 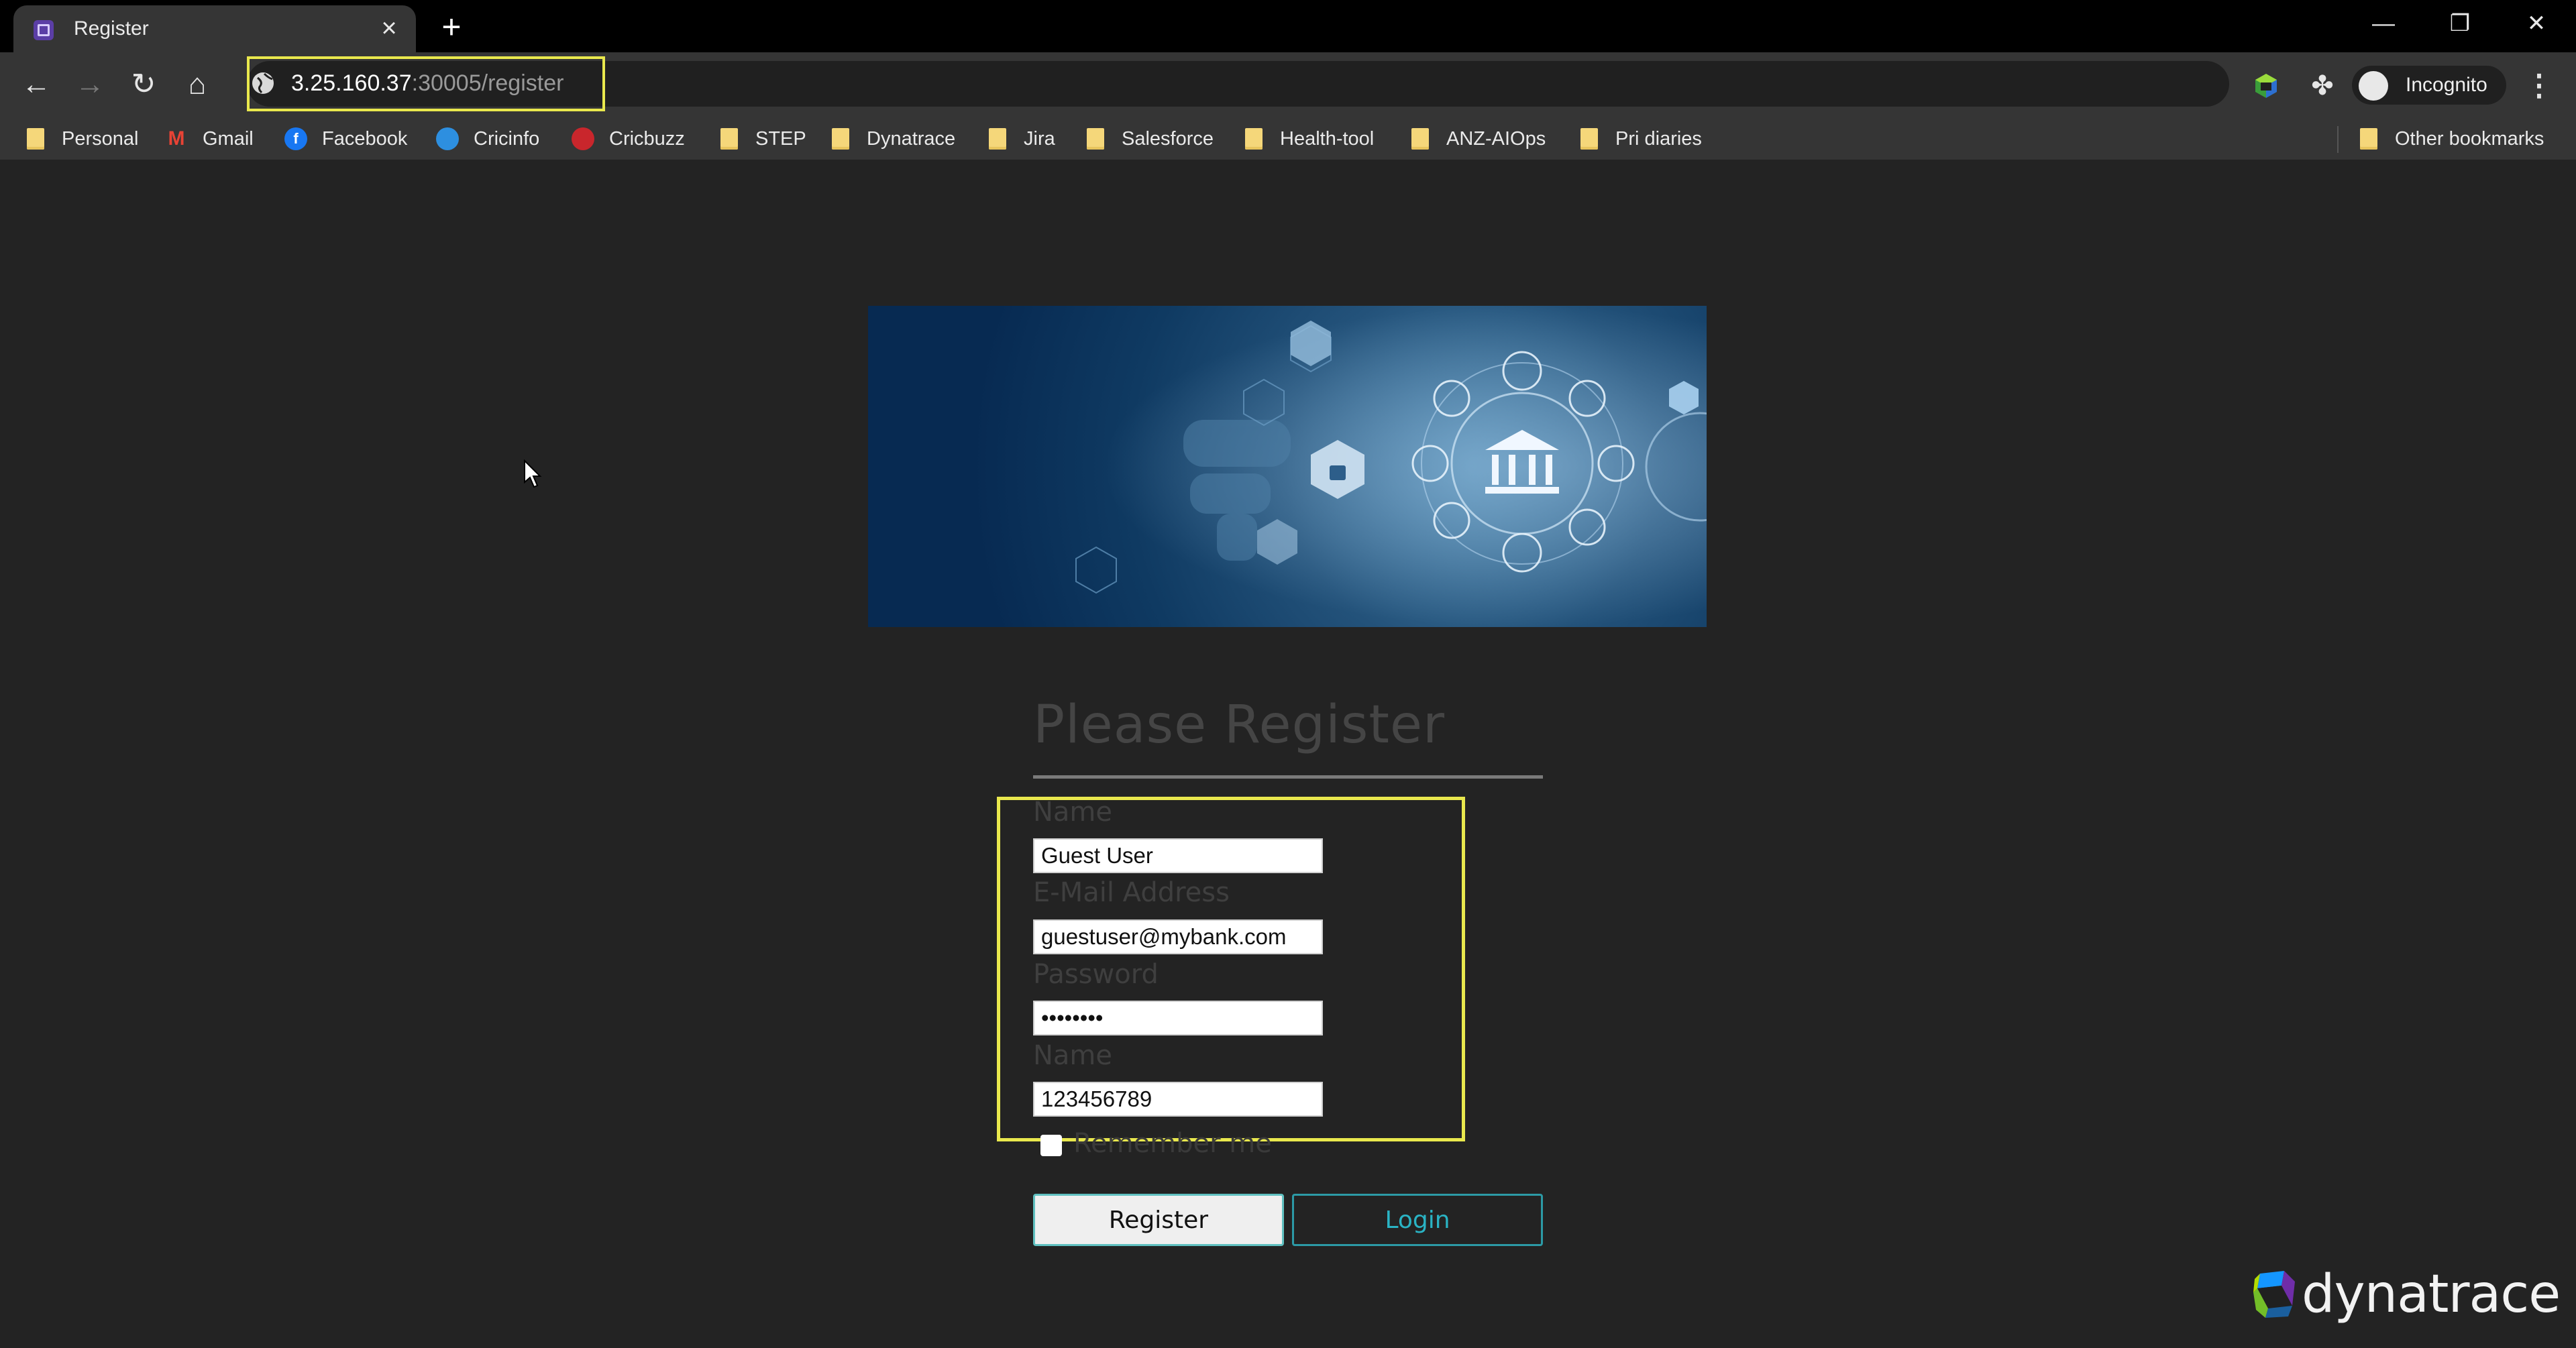 I want to click on bookmark-label: Dynatrace, so click(x=911, y=138).